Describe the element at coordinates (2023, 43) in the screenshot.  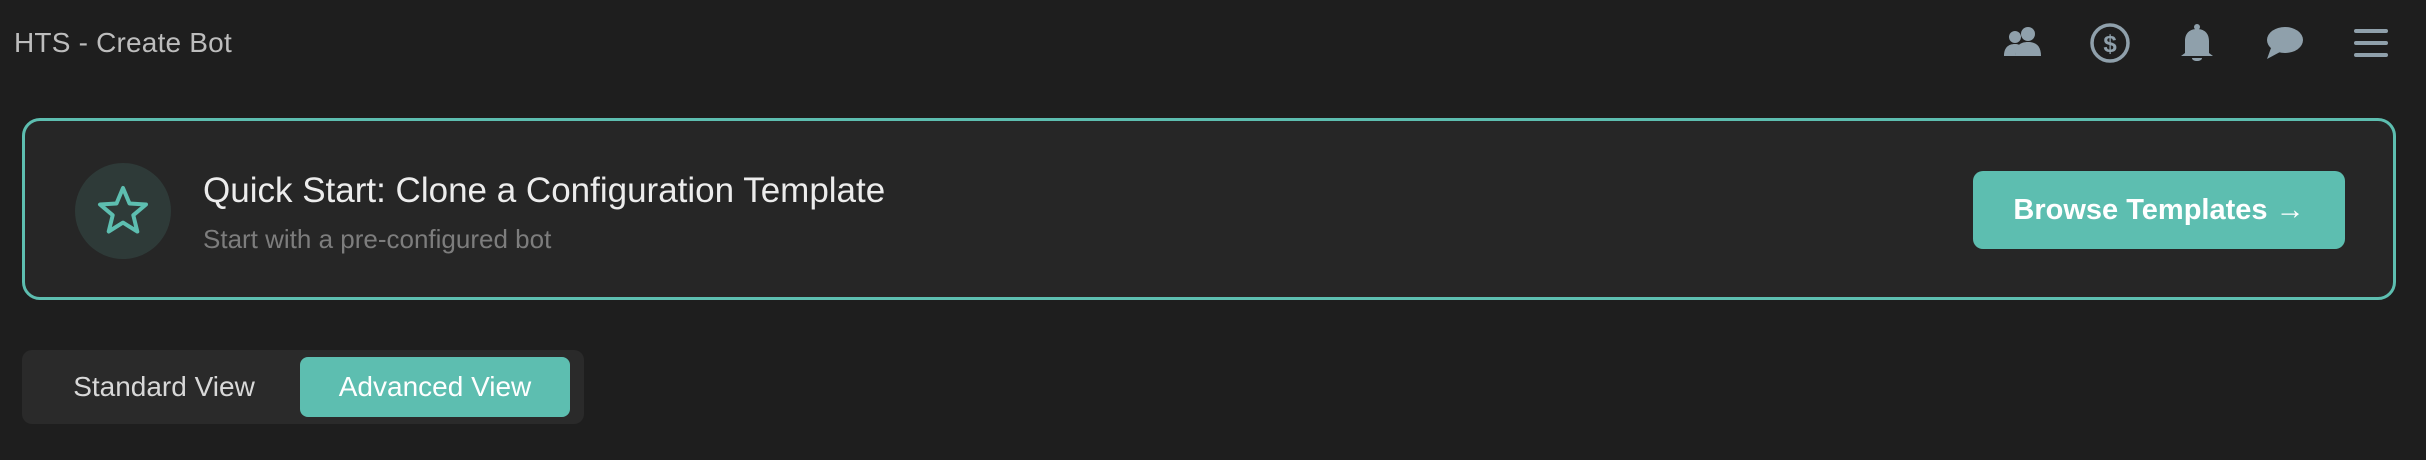
I see `users-icon` at that location.